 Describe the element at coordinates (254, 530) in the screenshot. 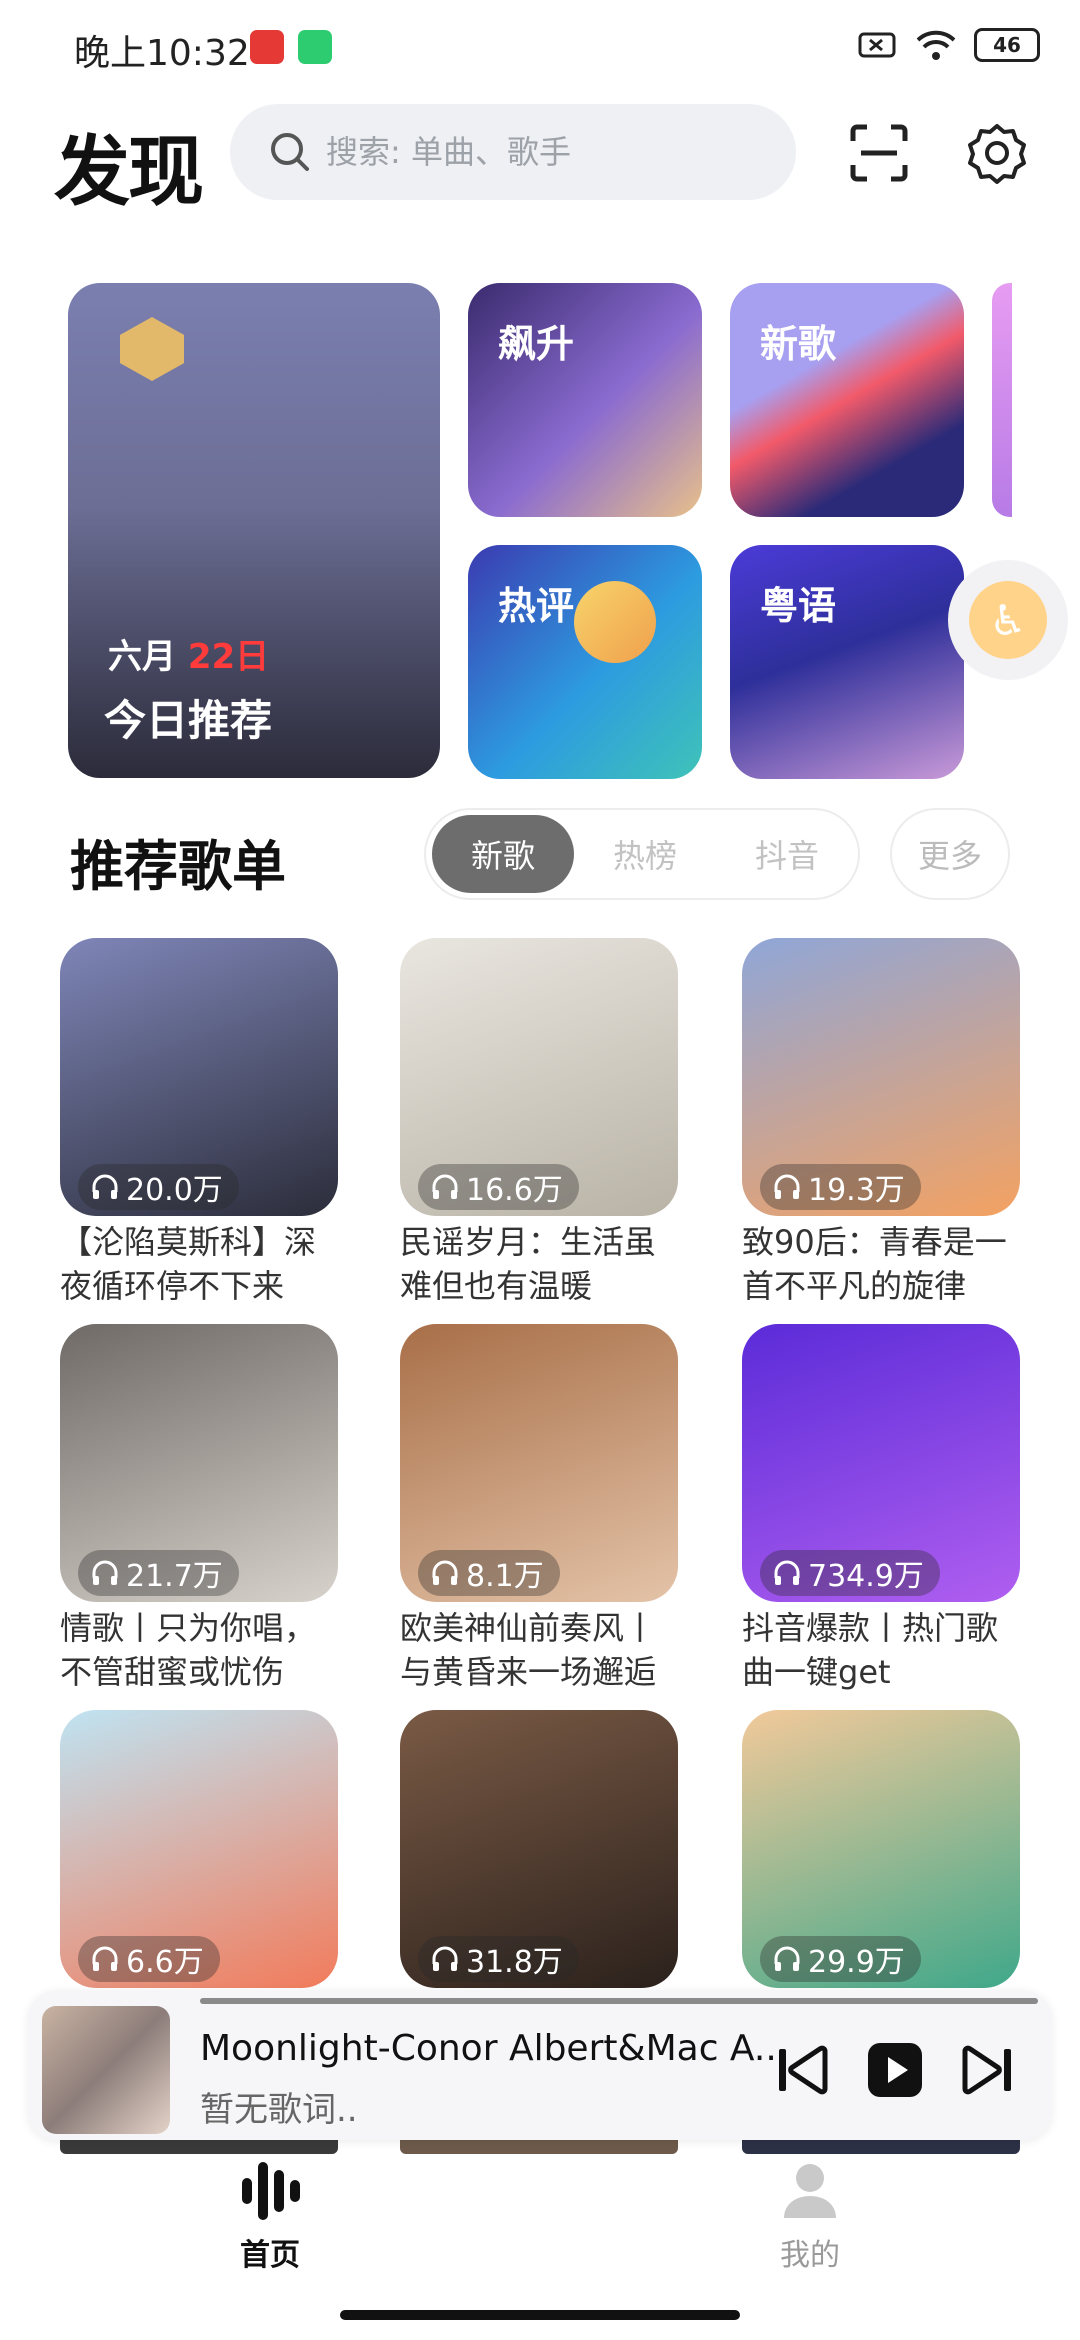

I see `daily-recommendation-tile: 六月 22日 今日推荐` at that location.